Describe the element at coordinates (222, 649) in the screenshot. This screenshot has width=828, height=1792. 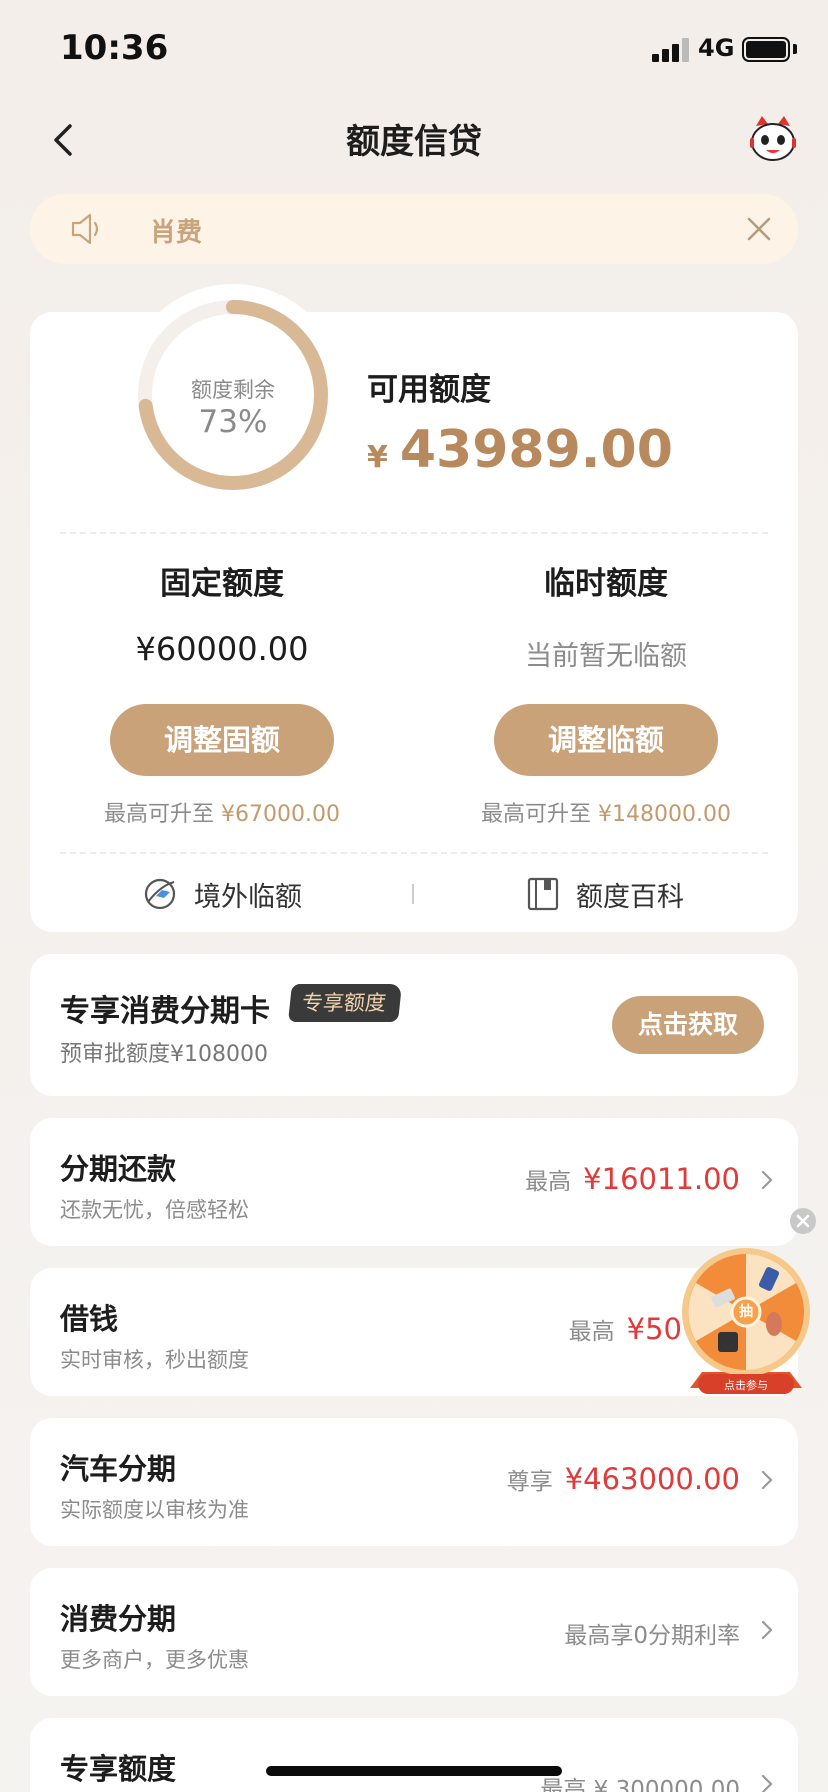
I see `fixed-limit-value: ¥60000.00` at that location.